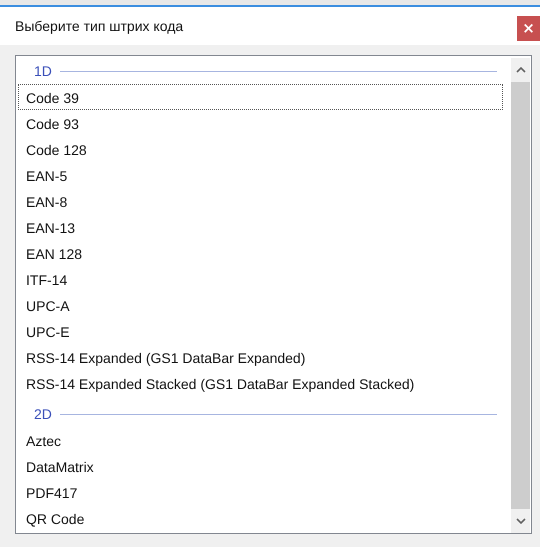 Image resolution: width=540 pixels, height=547 pixels. What do you see at coordinates (260, 518) in the screenshot?
I see `list-item: QR Code` at bounding box center [260, 518].